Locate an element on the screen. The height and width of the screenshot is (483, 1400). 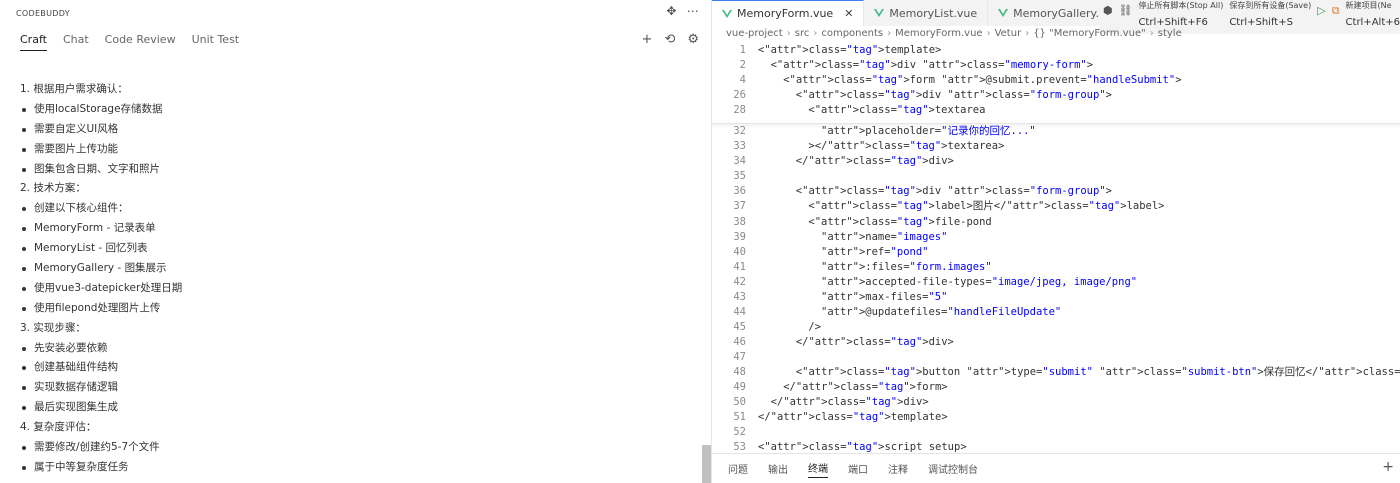
tab-memorylist: MemoryList.vue is located at coordinates (926, 13).